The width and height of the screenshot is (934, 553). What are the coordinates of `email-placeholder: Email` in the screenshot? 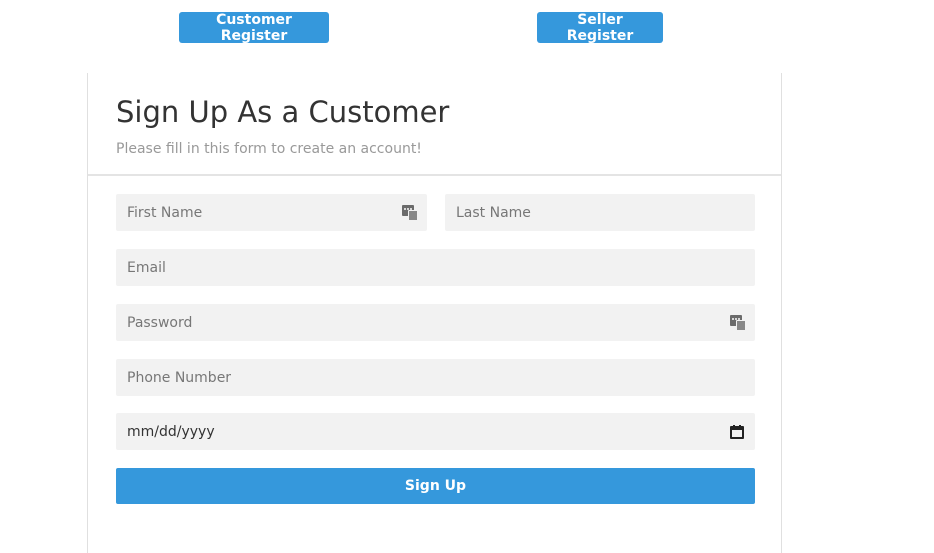 It's located at (146, 267).